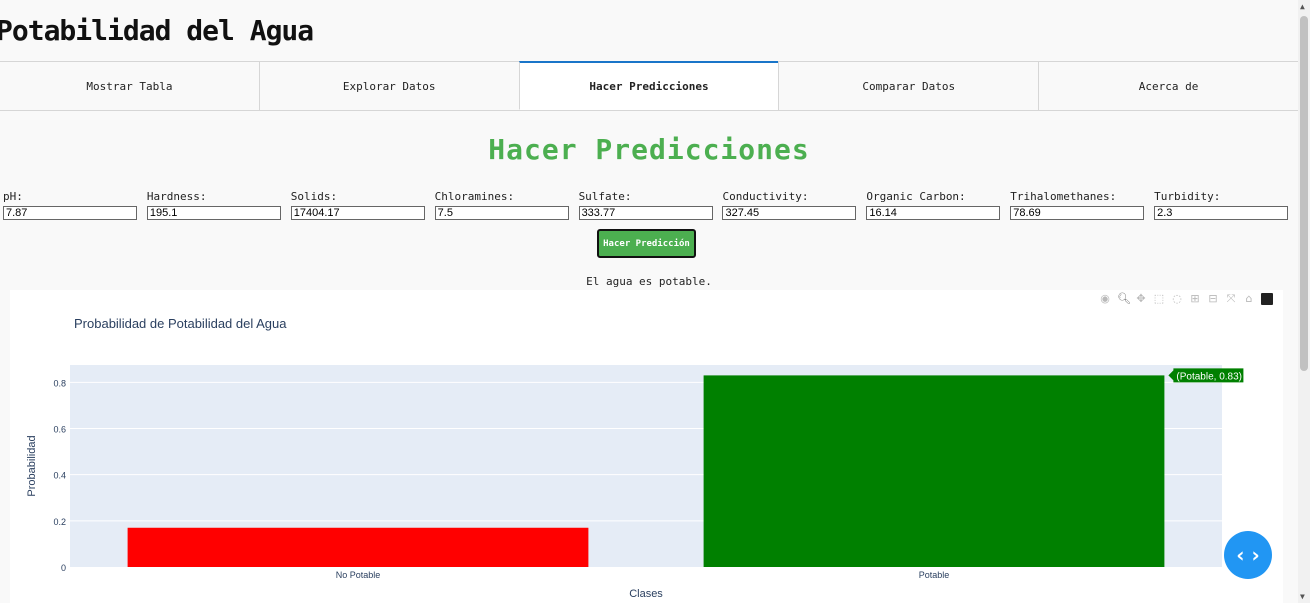 The height and width of the screenshot is (603, 1310). What do you see at coordinates (176, 196) in the screenshot?
I see `field-label: Hardness:` at bounding box center [176, 196].